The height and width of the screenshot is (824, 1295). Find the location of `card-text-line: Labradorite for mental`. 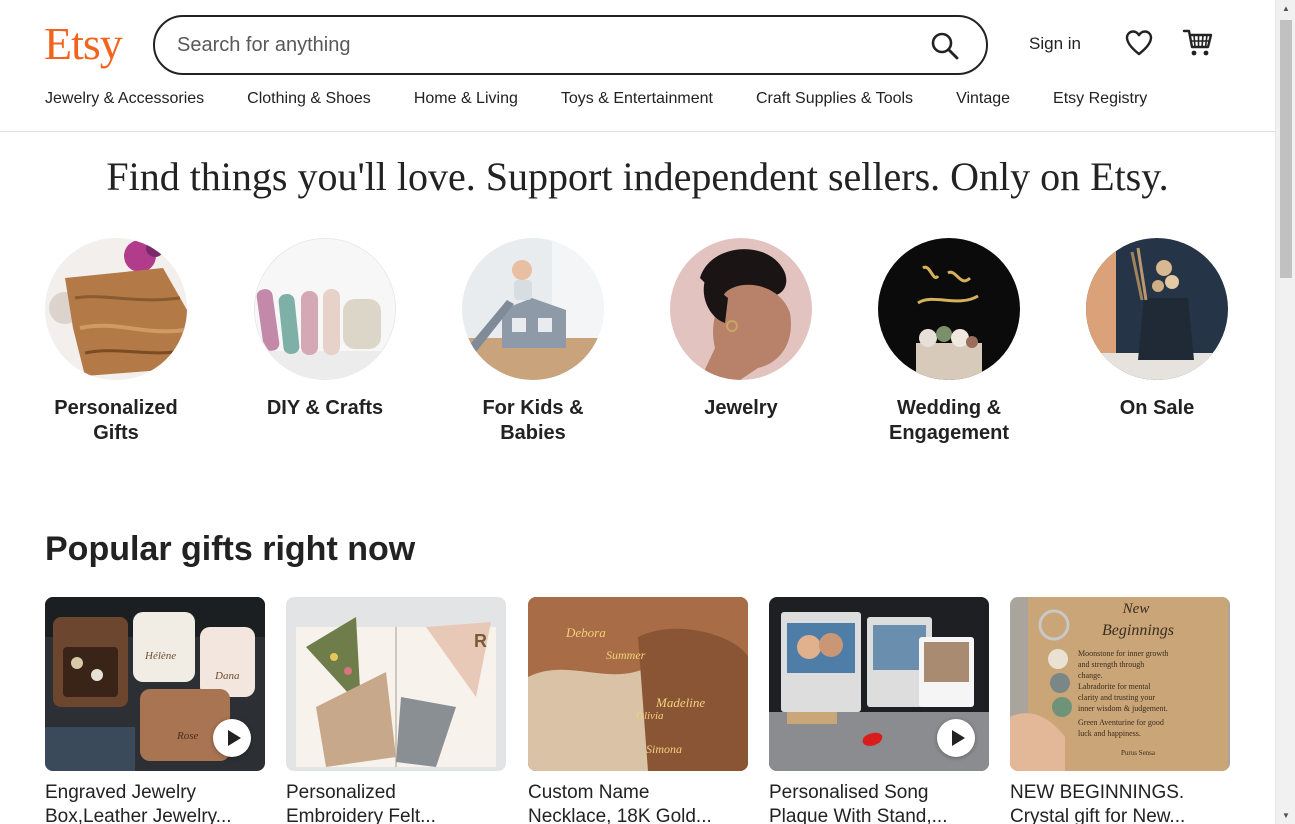

card-text-line: Labradorite for mental is located at coordinates (1114, 686).